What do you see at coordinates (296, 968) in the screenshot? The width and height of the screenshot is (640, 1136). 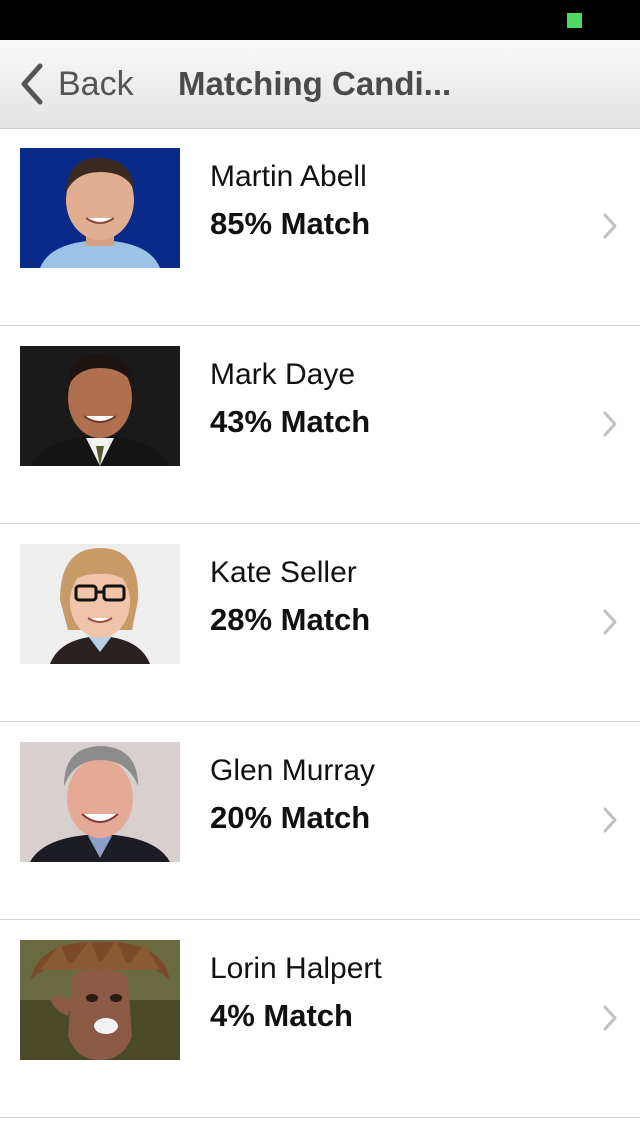 I see `candidate-name: Lorin Halpert` at bounding box center [296, 968].